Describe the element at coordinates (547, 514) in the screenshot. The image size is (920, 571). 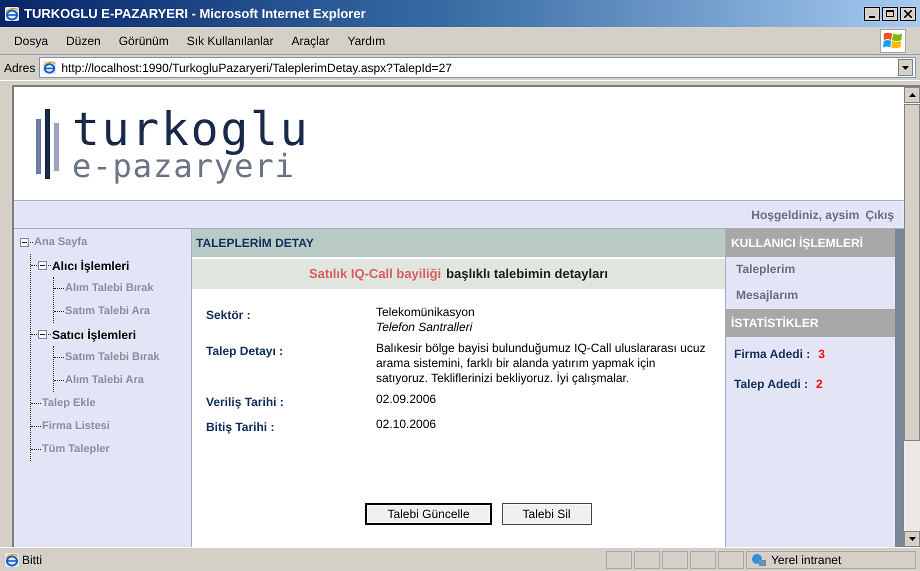
I see `action-button: Talebi Sil` at that location.